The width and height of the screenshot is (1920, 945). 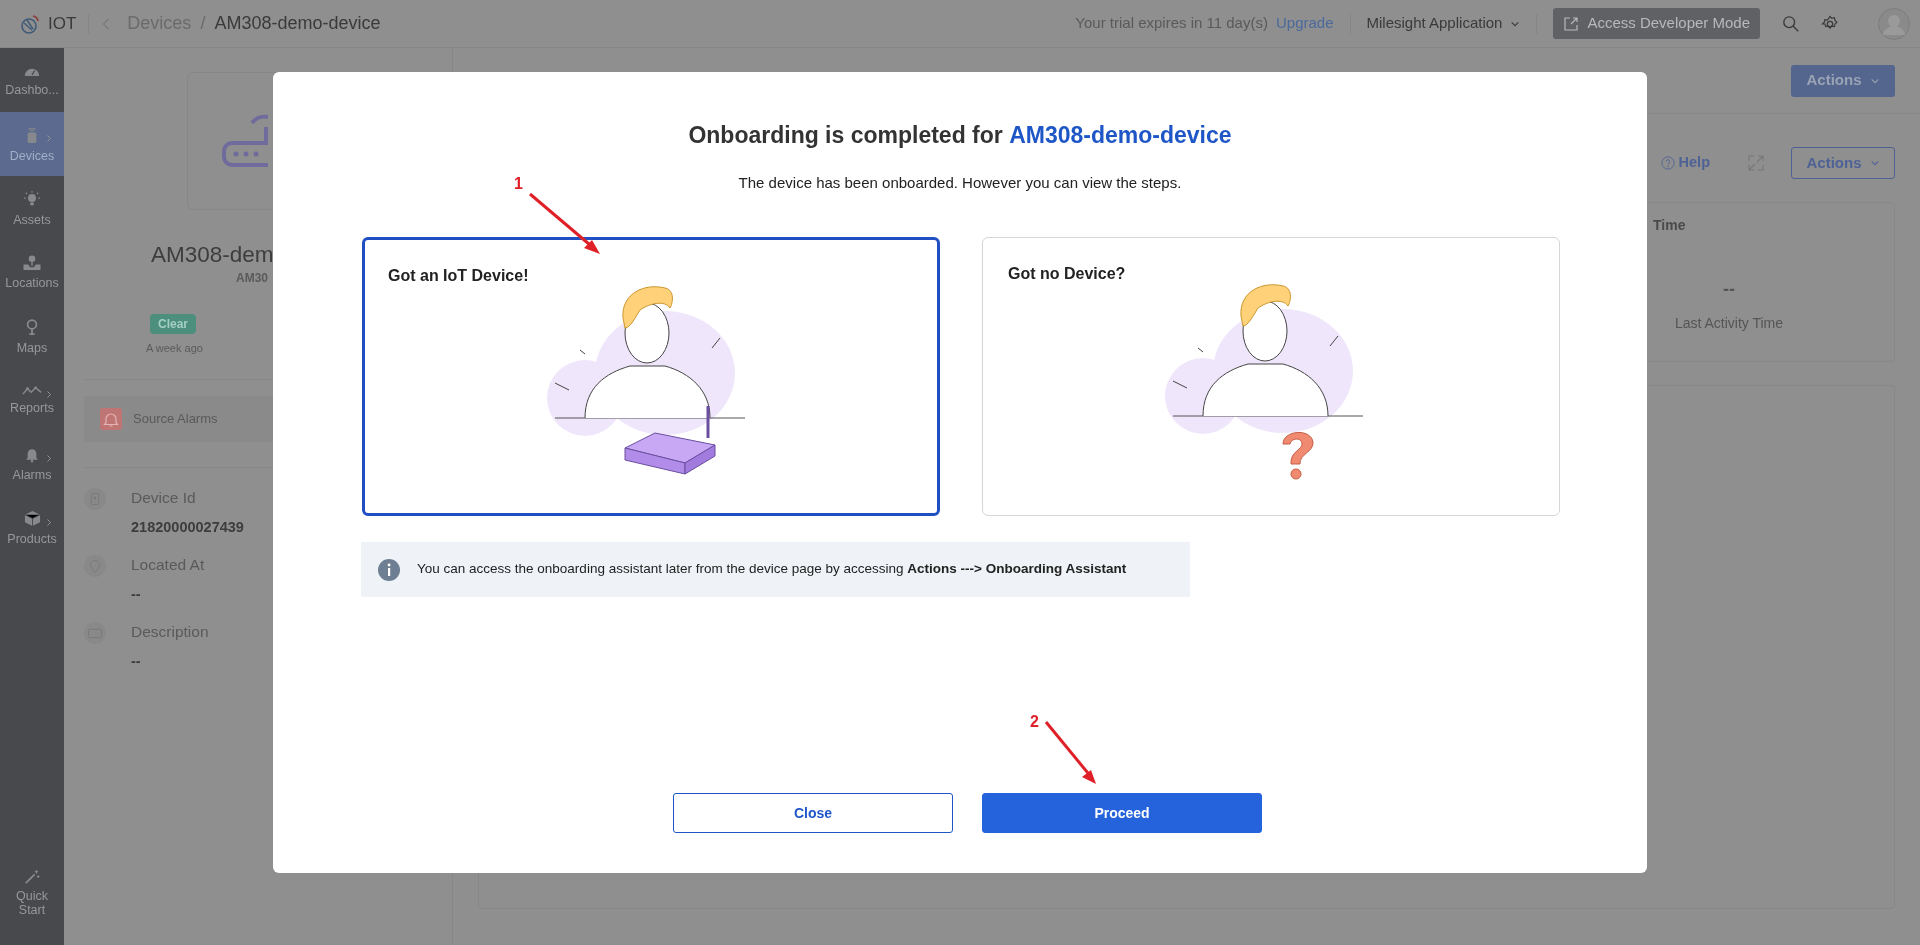 I want to click on sidebar-item: Assets, so click(x=32, y=208).